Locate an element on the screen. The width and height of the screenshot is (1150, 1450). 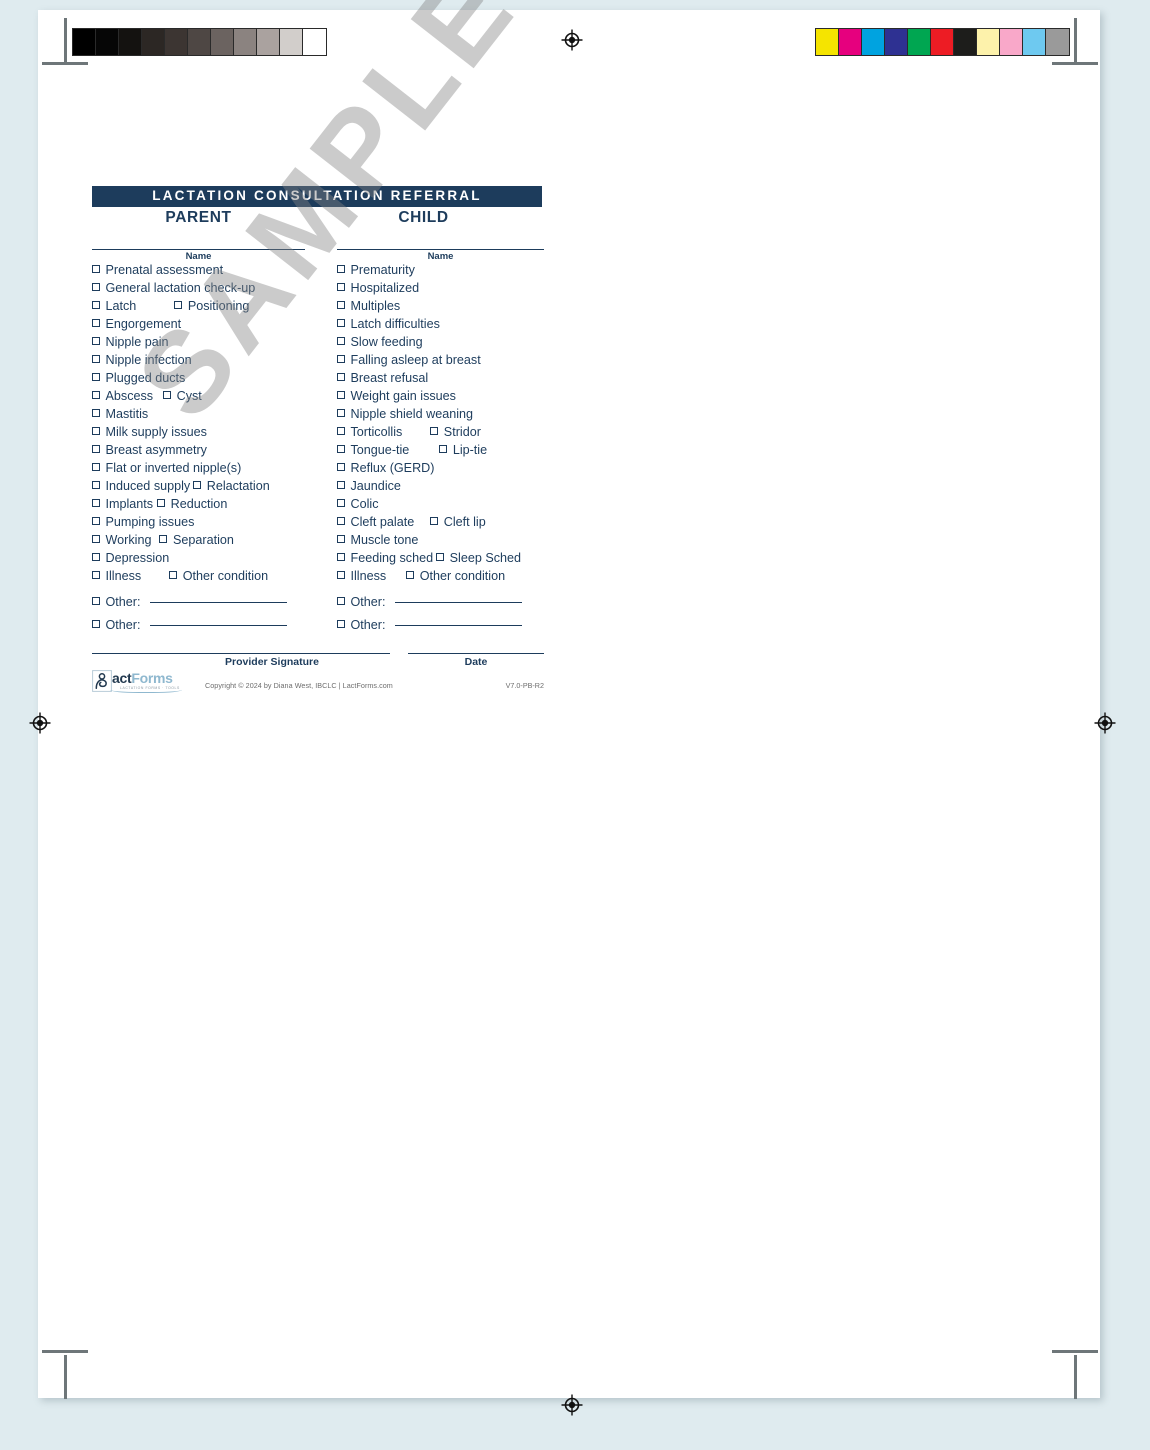
checklist-item: Flat or inverted nipple(s) is located at coordinates (198, 470).